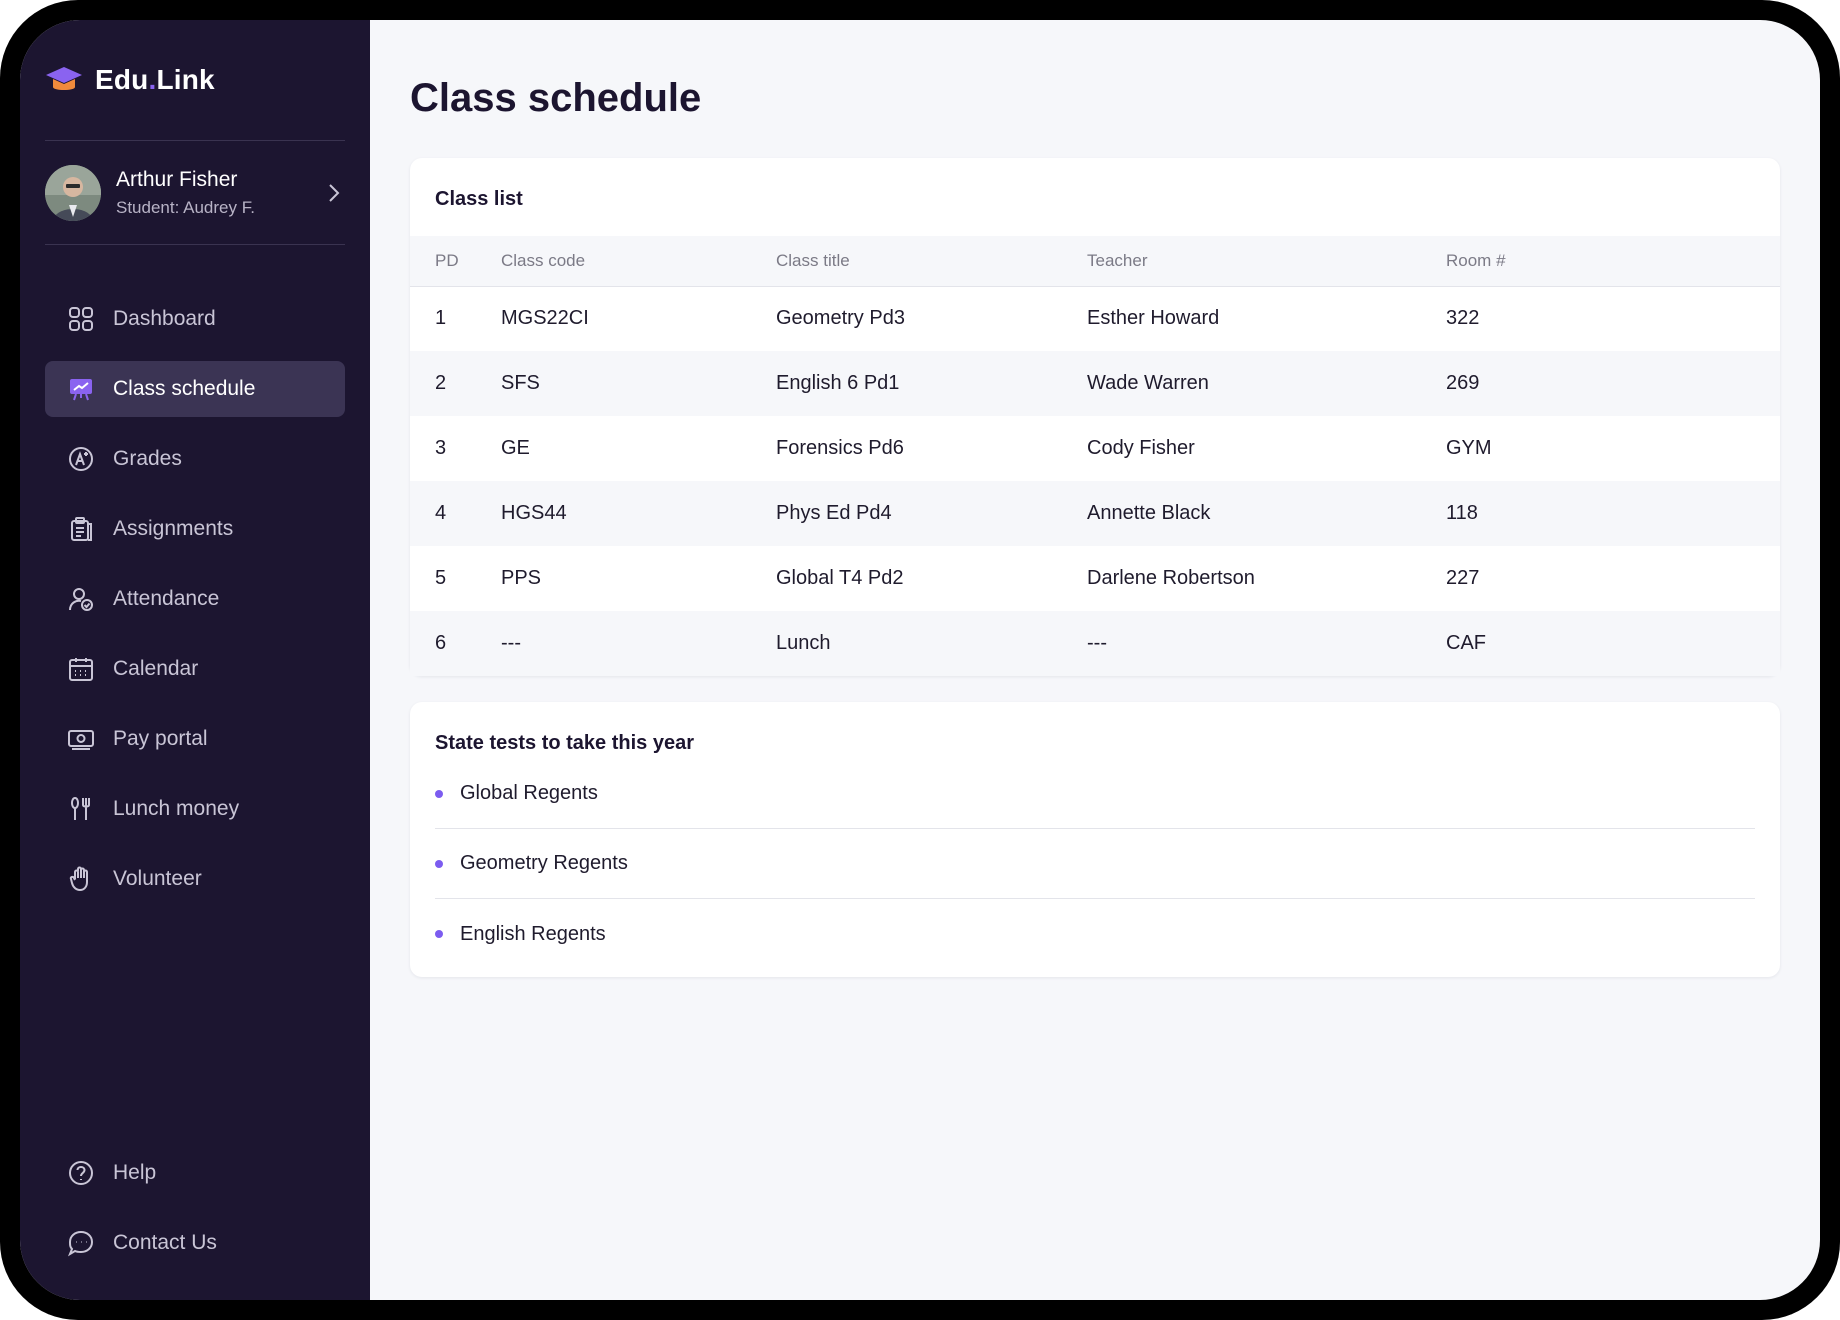 The width and height of the screenshot is (1840, 1320). What do you see at coordinates (195, 879) in the screenshot?
I see `sidebar-item-volunteer: Volunteer` at bounding box center [195, 879].